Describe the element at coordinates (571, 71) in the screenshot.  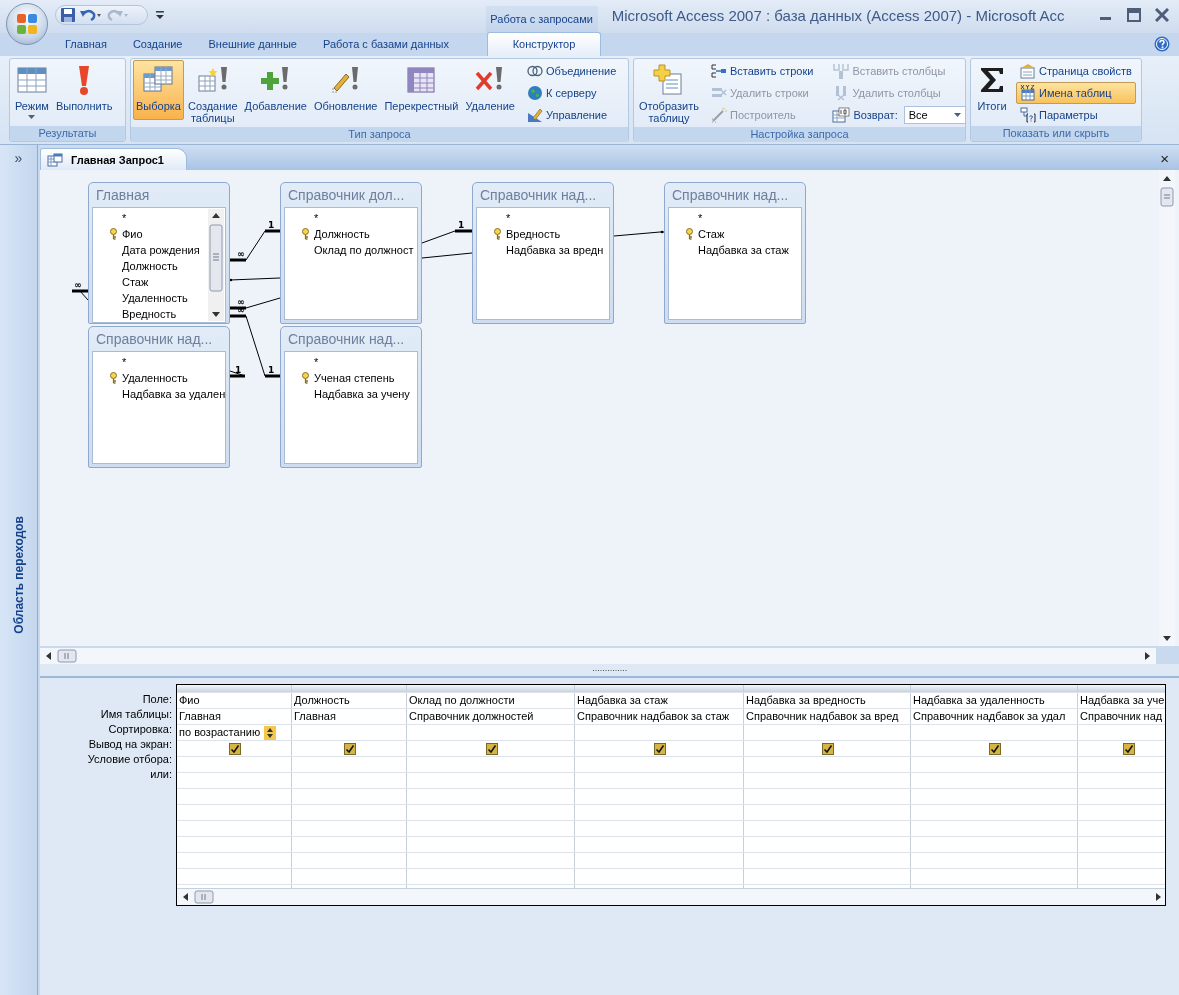
I see `ribbon-button: Объединение` at that location.